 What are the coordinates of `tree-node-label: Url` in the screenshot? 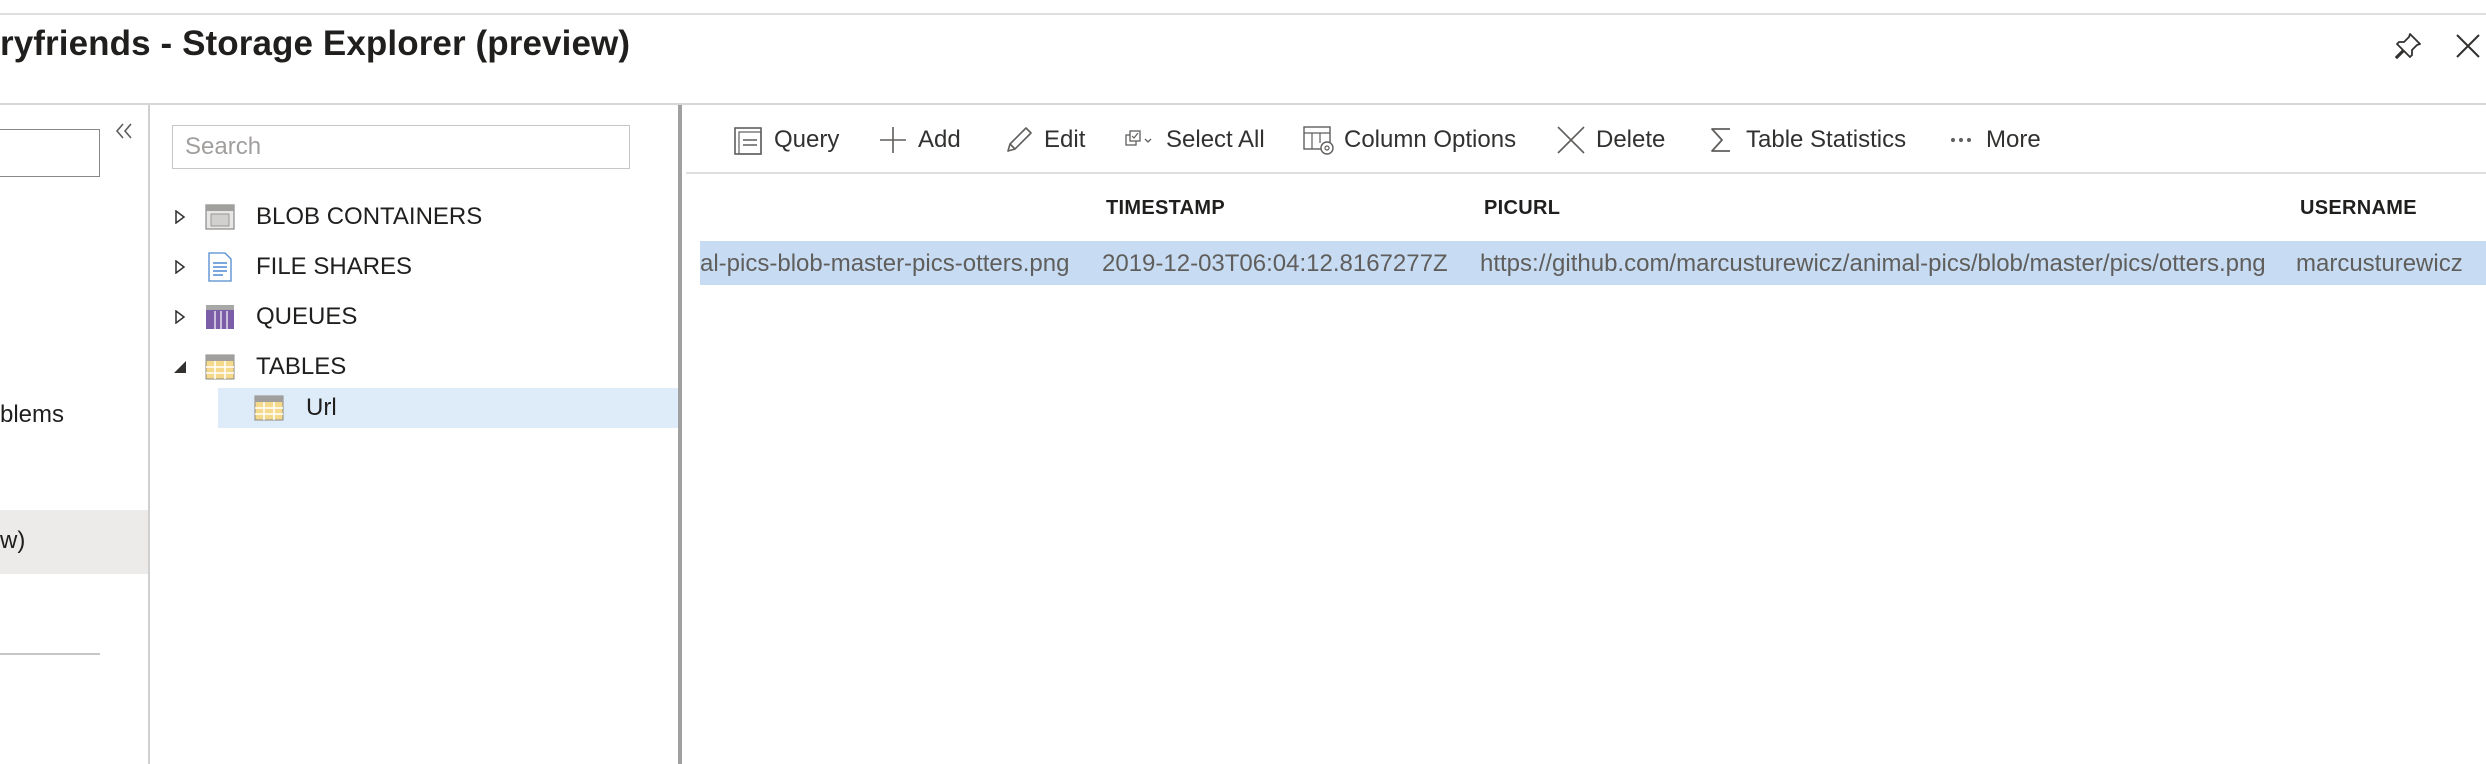 It's located at (321, 407).